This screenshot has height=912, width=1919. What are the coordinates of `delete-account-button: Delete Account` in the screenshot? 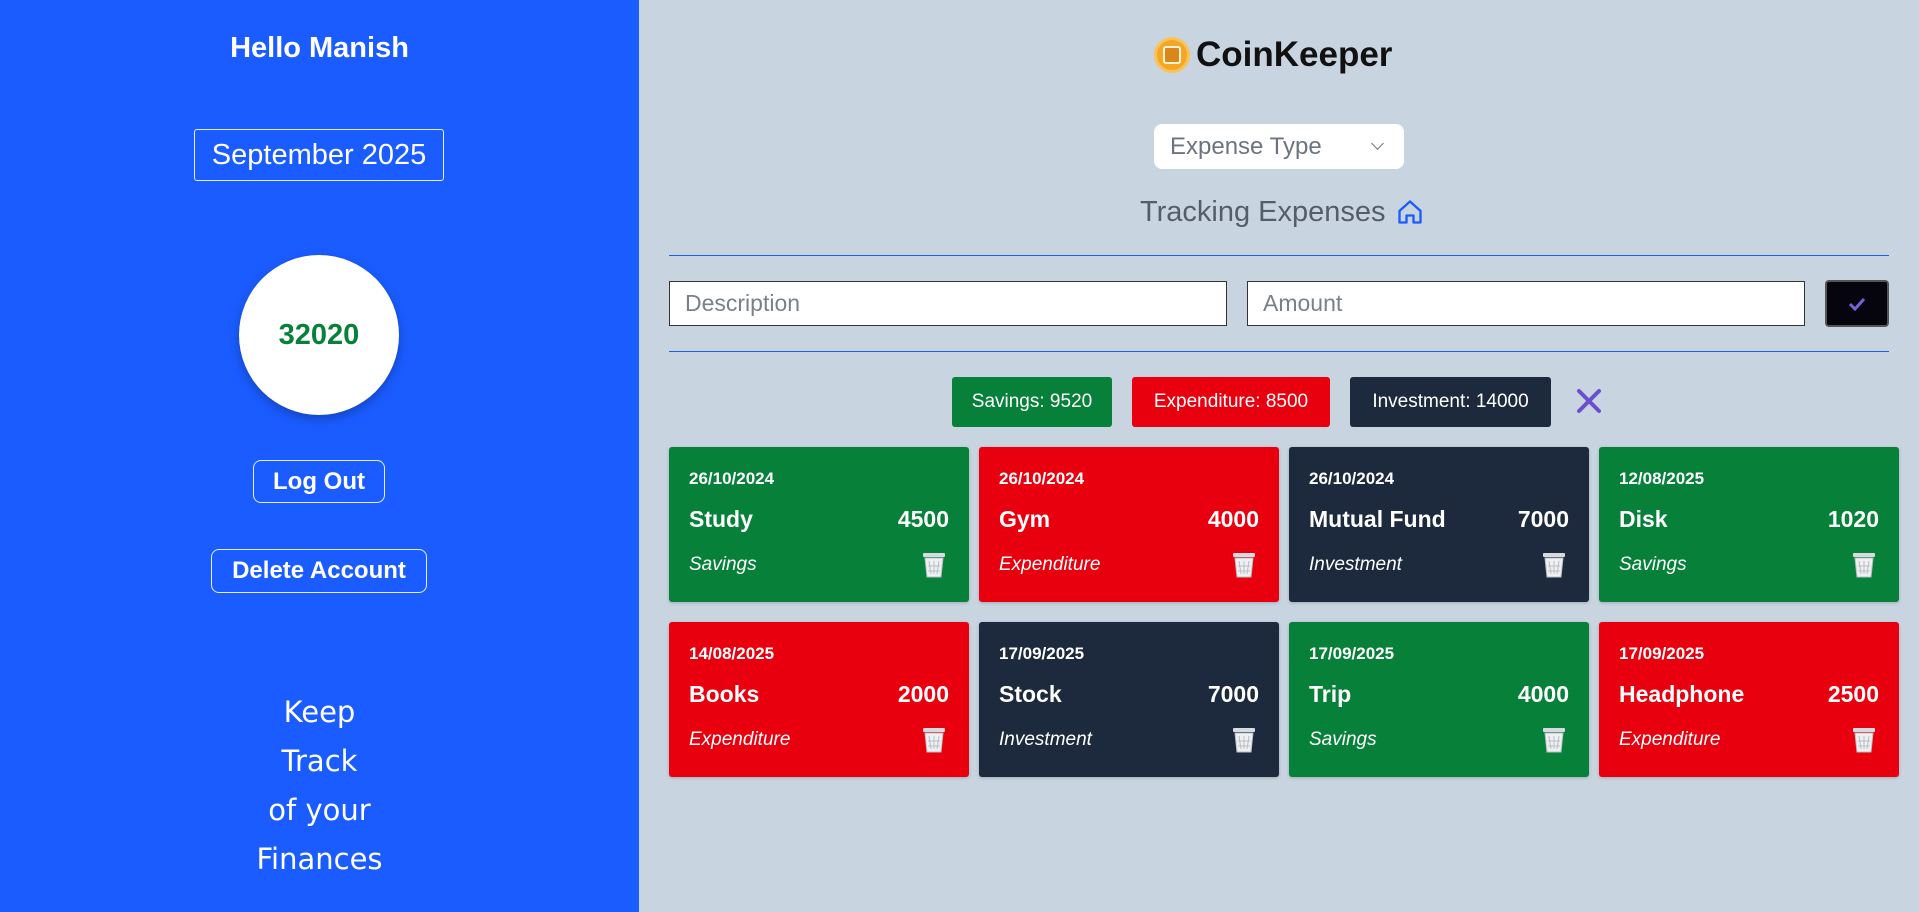 It's located at (319, 571).